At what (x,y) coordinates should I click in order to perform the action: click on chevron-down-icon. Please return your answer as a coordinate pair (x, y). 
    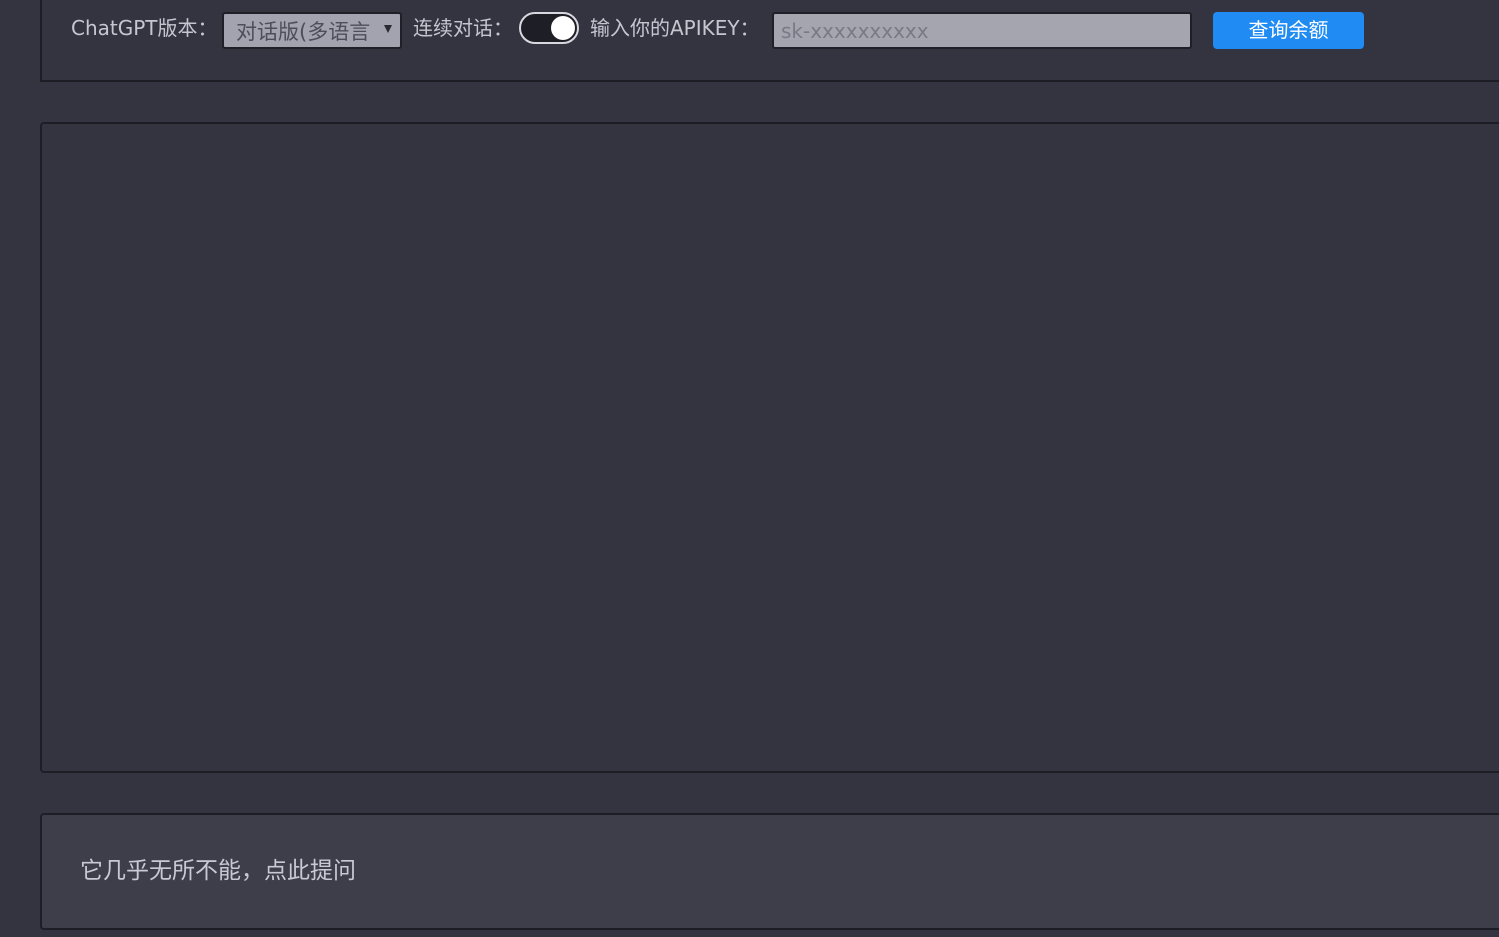
    Looking at the image, I should click on (388, 29).